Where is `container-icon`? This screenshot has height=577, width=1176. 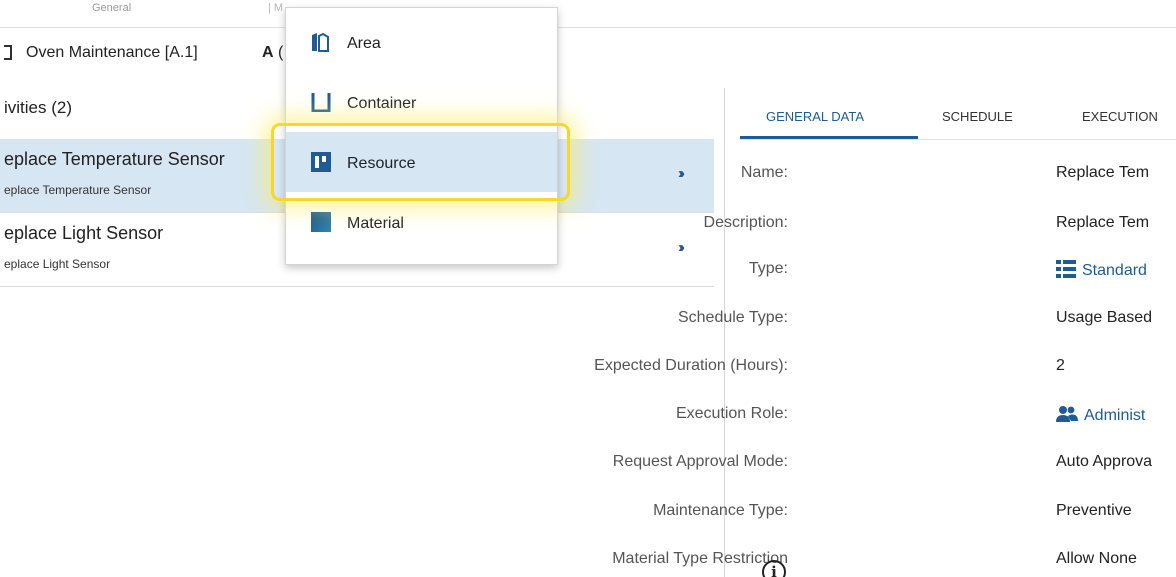 container-icon is located at coordinates (321, 102).